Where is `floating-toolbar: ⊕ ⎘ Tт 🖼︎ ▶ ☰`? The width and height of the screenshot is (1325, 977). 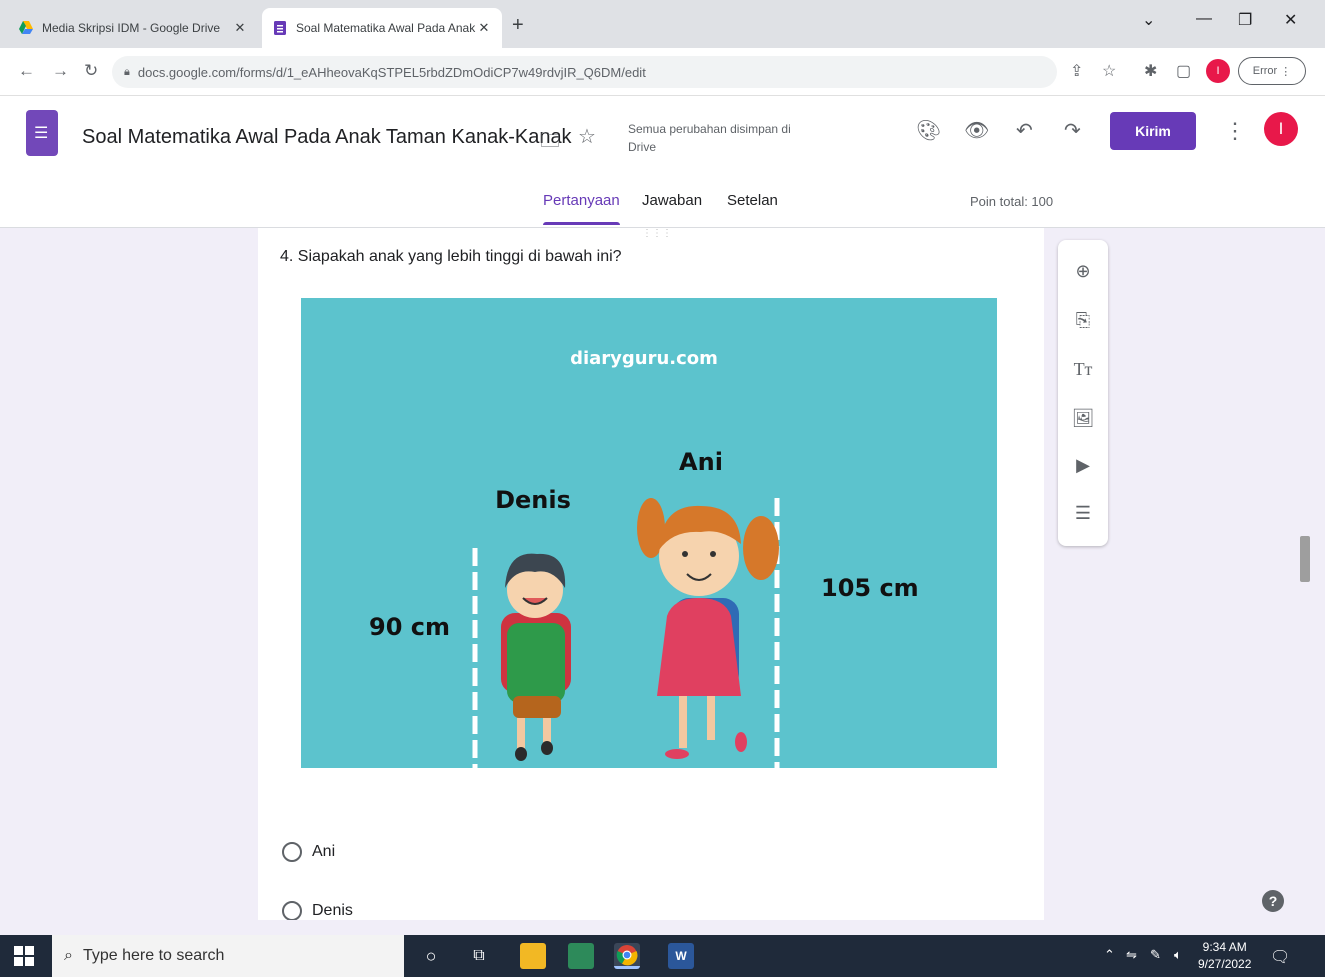
floating-toolbar: ⊕ ⎘ Tт 🖼︎ ▶ ☰ is located at coordinates (1083, 393).